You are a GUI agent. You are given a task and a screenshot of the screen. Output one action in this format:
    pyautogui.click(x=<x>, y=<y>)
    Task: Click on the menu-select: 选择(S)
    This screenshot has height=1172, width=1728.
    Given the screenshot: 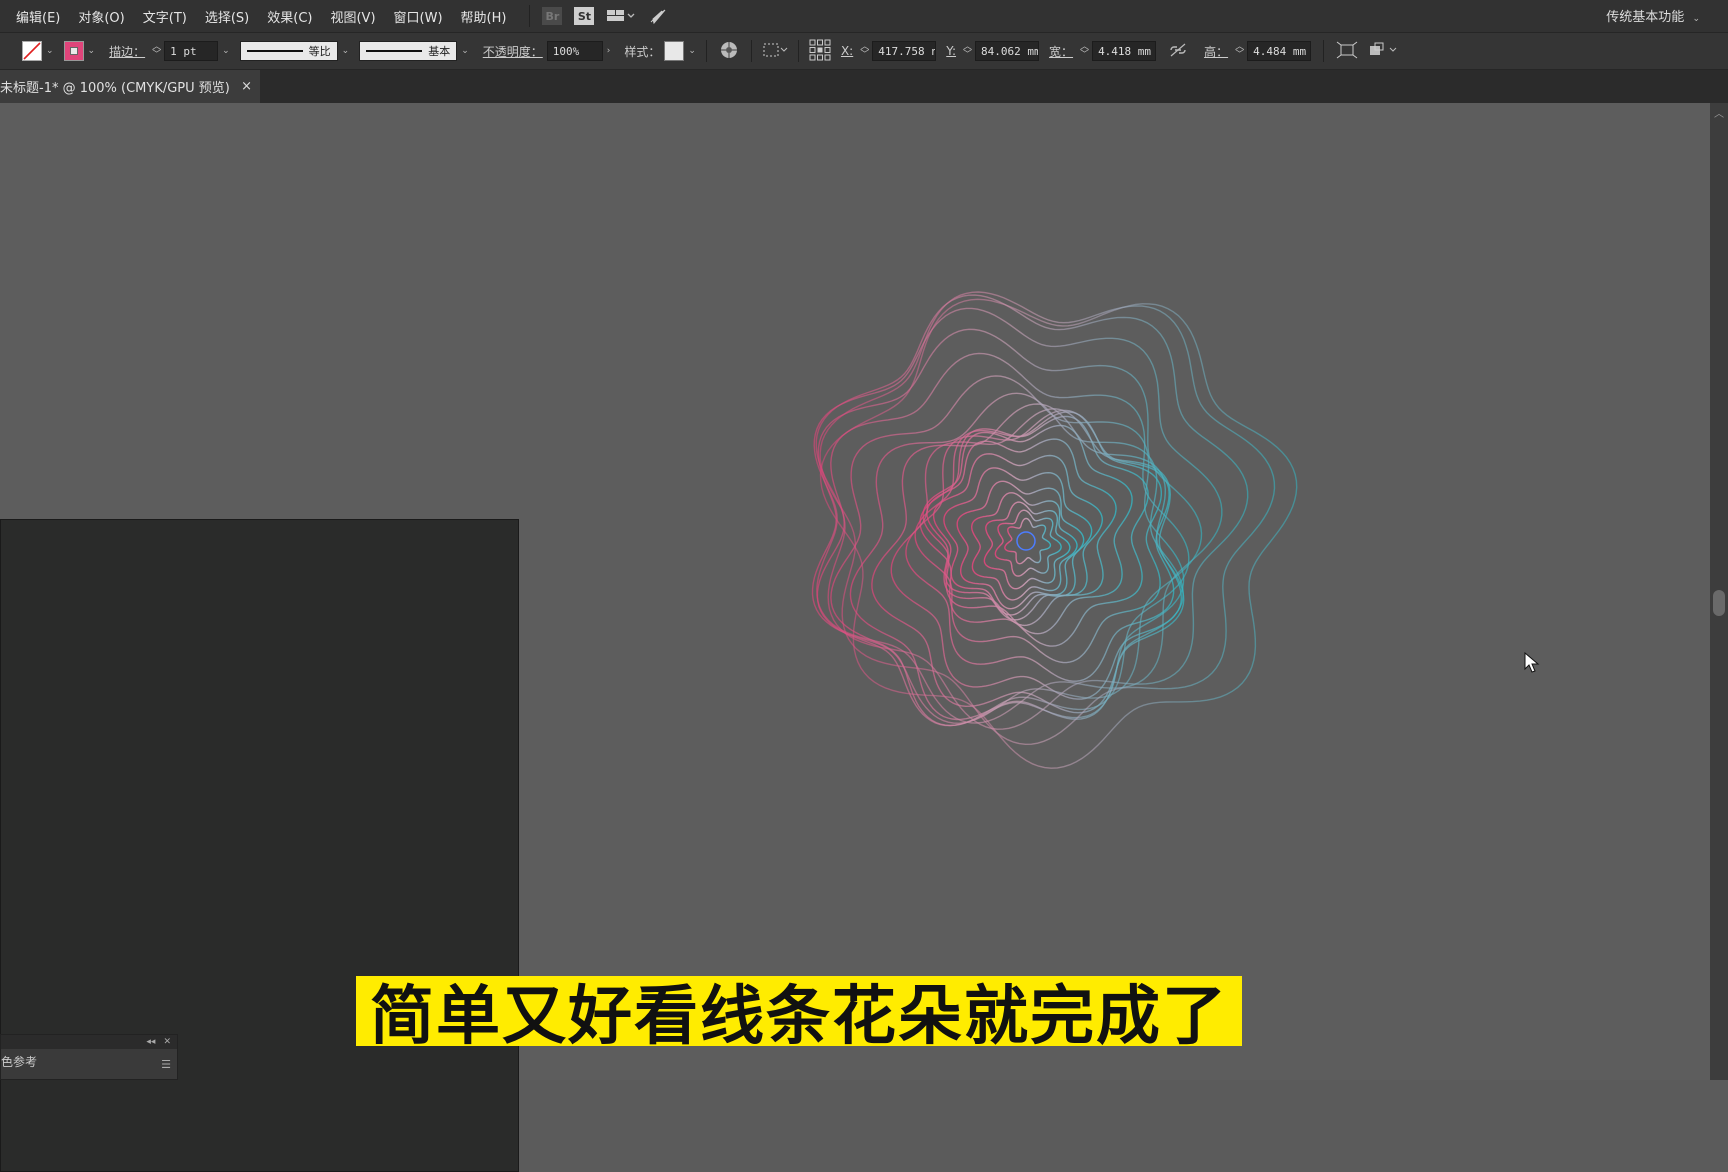 What is the action you would take?
    pyautogui.click(x=227, y=16)
    